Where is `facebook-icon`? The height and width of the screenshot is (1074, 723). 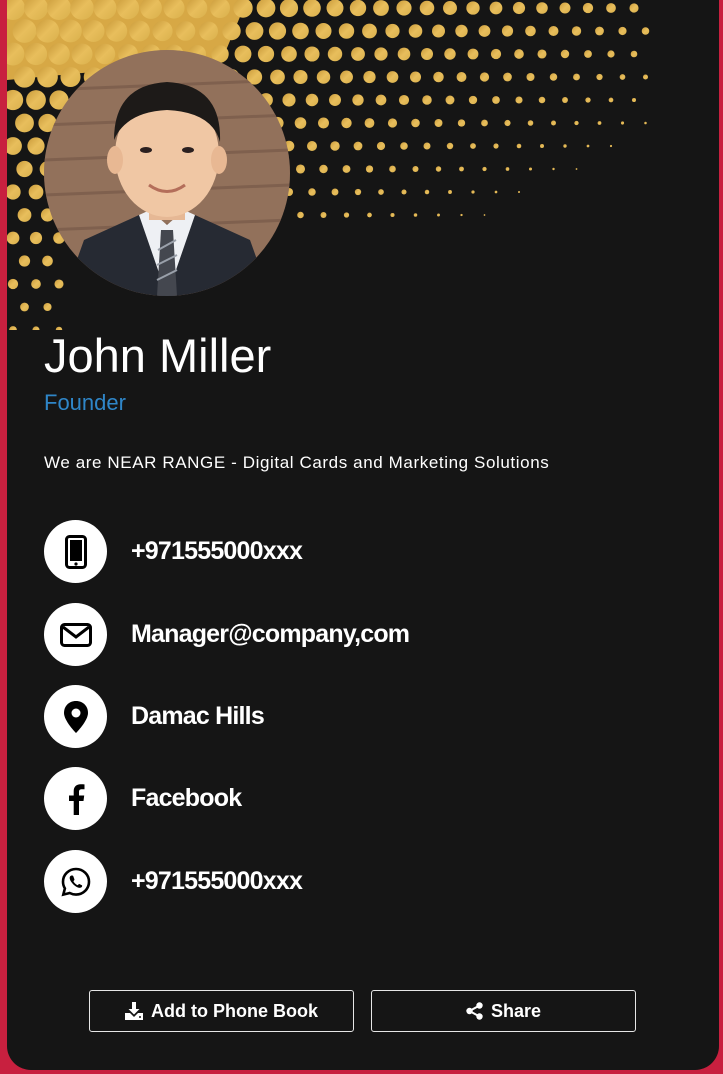 facebook-icon is located at coordinates (76, 799).